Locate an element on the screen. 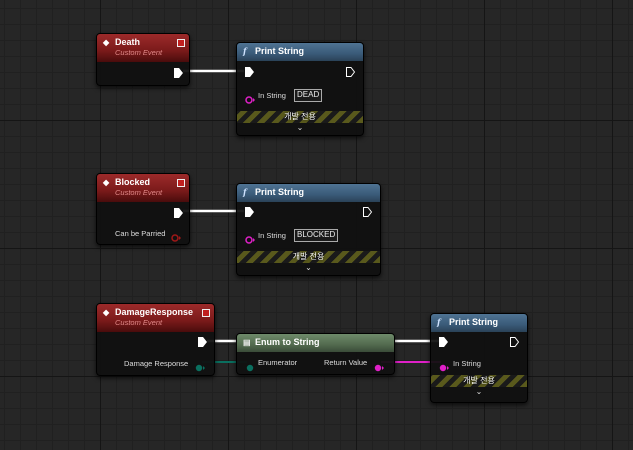 The height and width of the screenshot is (450, 633). enumerator-label: Enumerator is located at coordinates (278, 362).